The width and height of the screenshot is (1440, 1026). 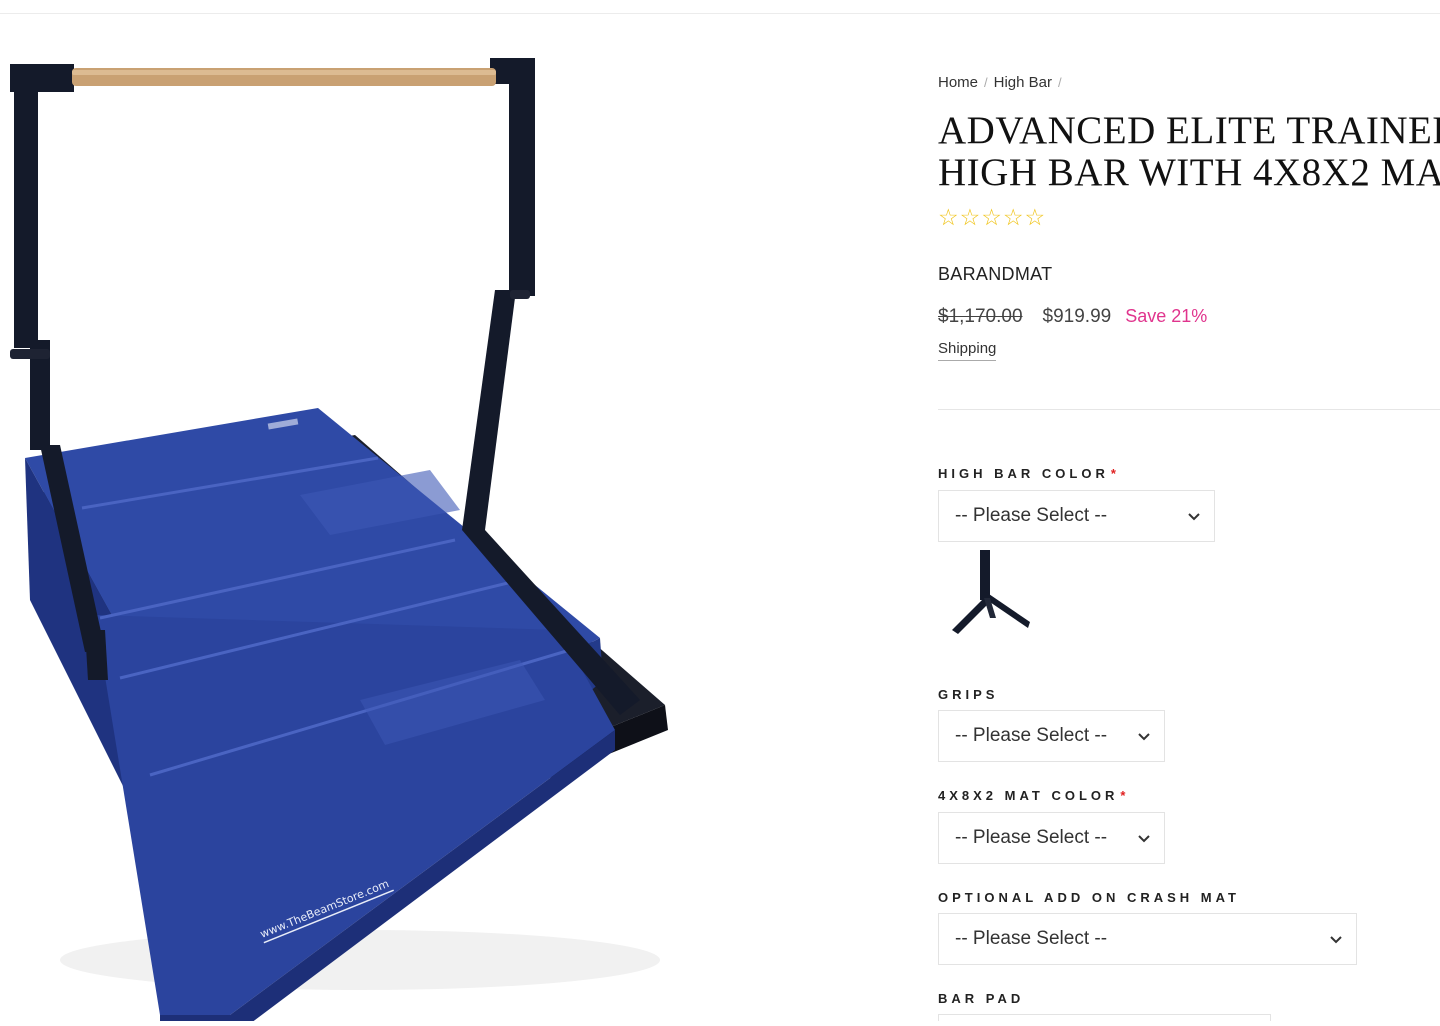 I want to click on option-label-high-bar-color: HIGH BAR COLOR *, so click(x=1027, y=473).